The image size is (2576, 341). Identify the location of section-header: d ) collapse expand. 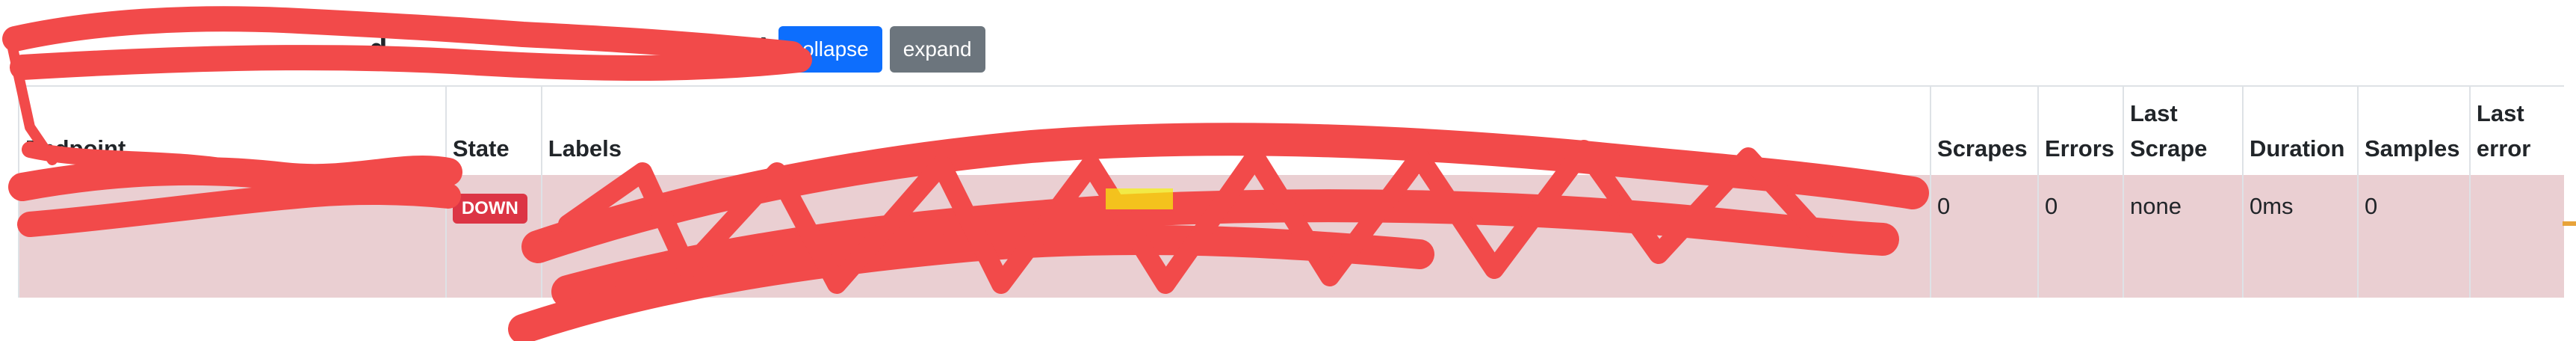
(501, 49).